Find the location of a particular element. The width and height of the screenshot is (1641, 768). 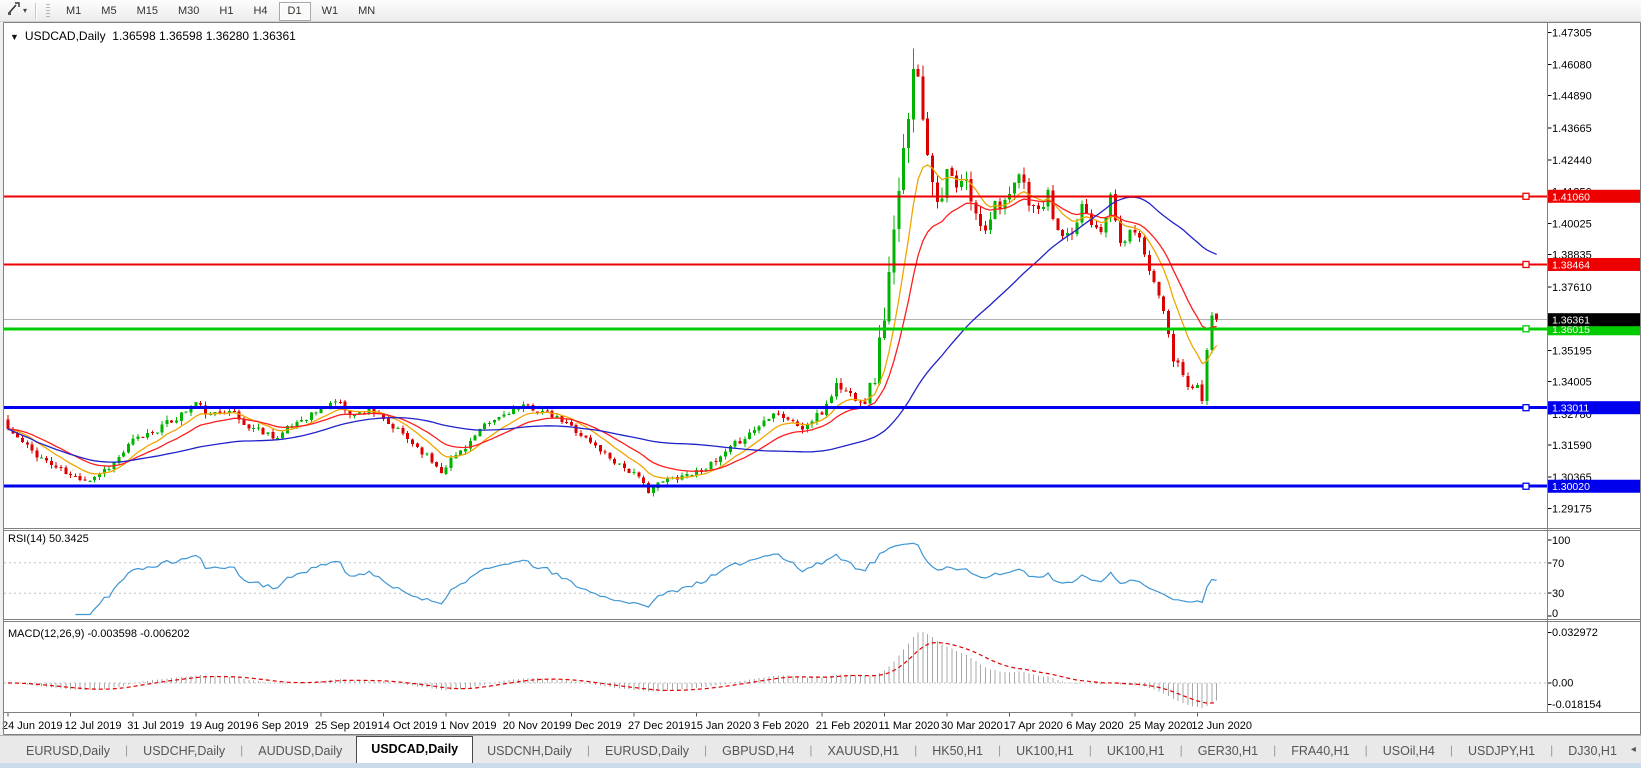

svg-text: 24 Jun 2019 is located at coordinates (32, 726).